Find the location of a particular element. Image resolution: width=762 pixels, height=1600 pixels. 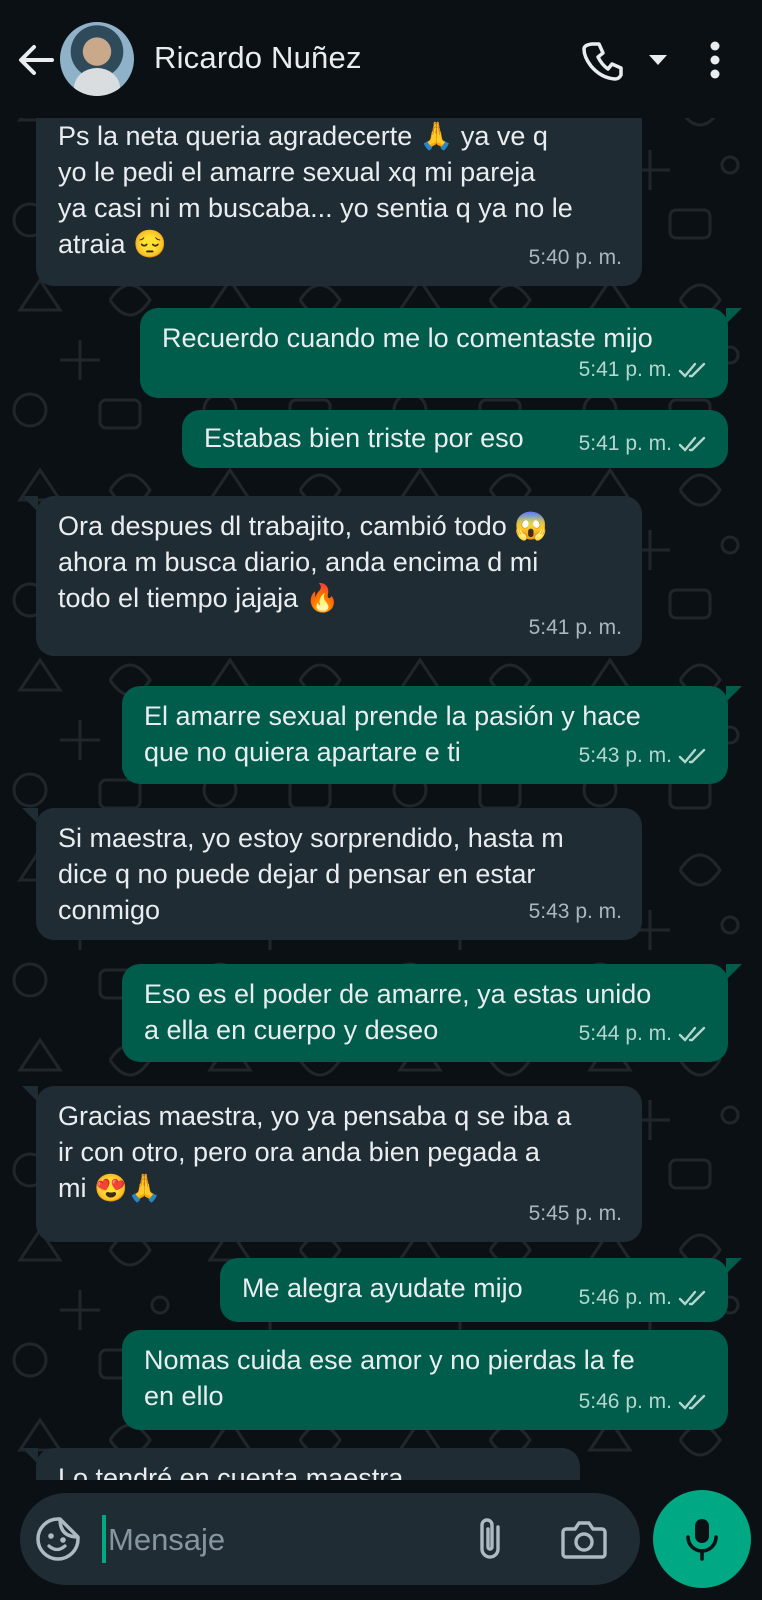

voice-message-button is located at coordinates (702, 1539).